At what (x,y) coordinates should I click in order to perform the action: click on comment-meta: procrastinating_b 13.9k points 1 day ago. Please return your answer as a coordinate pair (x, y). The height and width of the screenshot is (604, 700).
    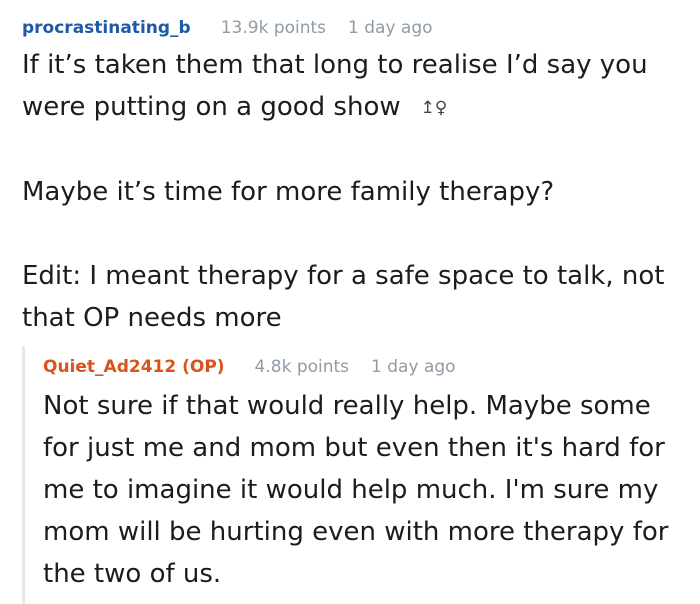
    Looking at the image, I should click on (357, 28).